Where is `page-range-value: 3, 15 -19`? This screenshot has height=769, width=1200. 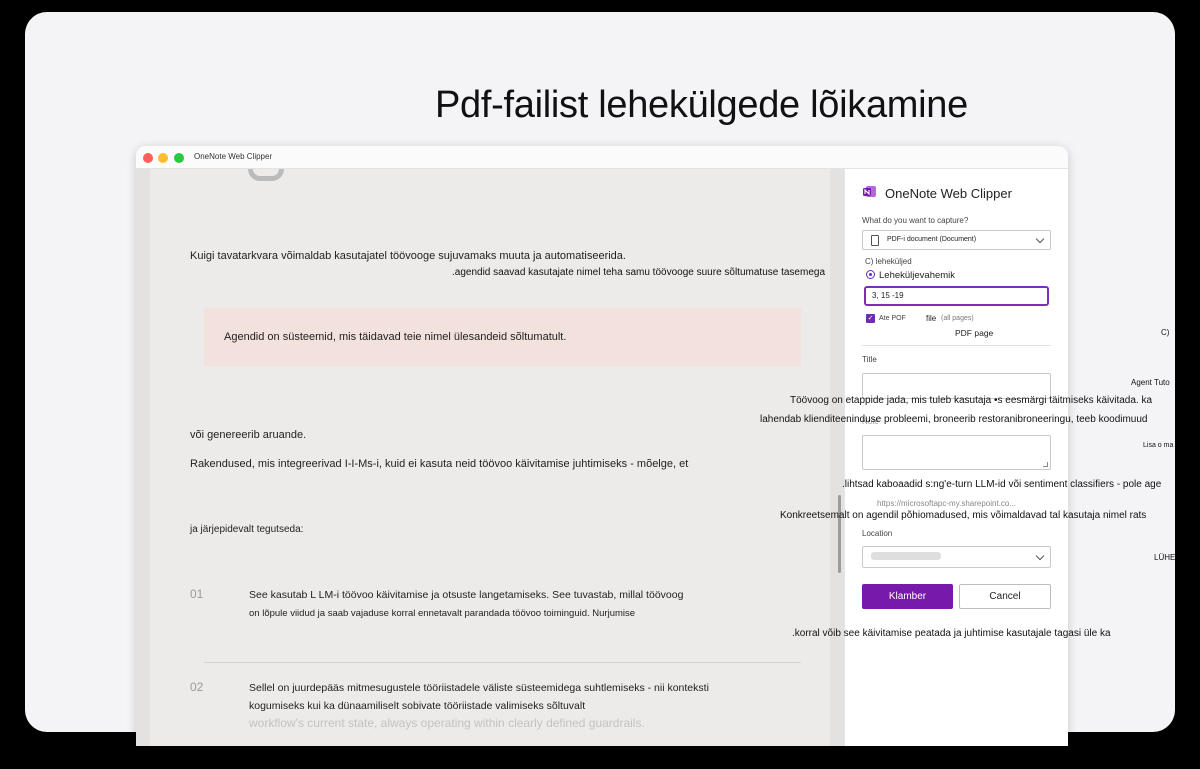 page-range-value: 3, 15 -19 is located at coordinates (888, 295).